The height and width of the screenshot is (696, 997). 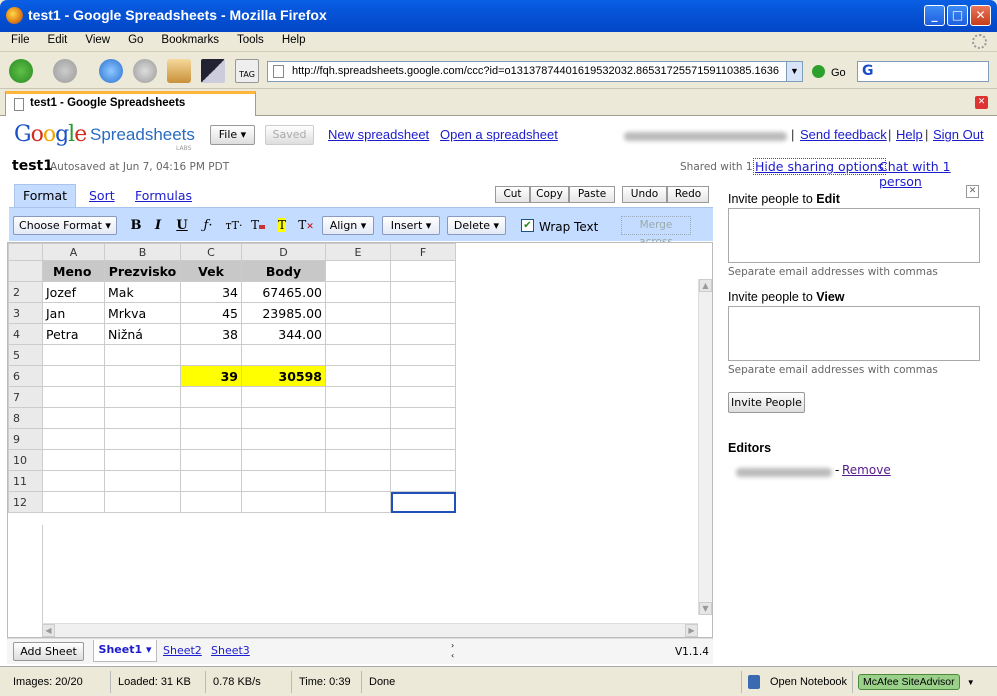 I want to click on row-header: 3, so click(x=25, y=313).